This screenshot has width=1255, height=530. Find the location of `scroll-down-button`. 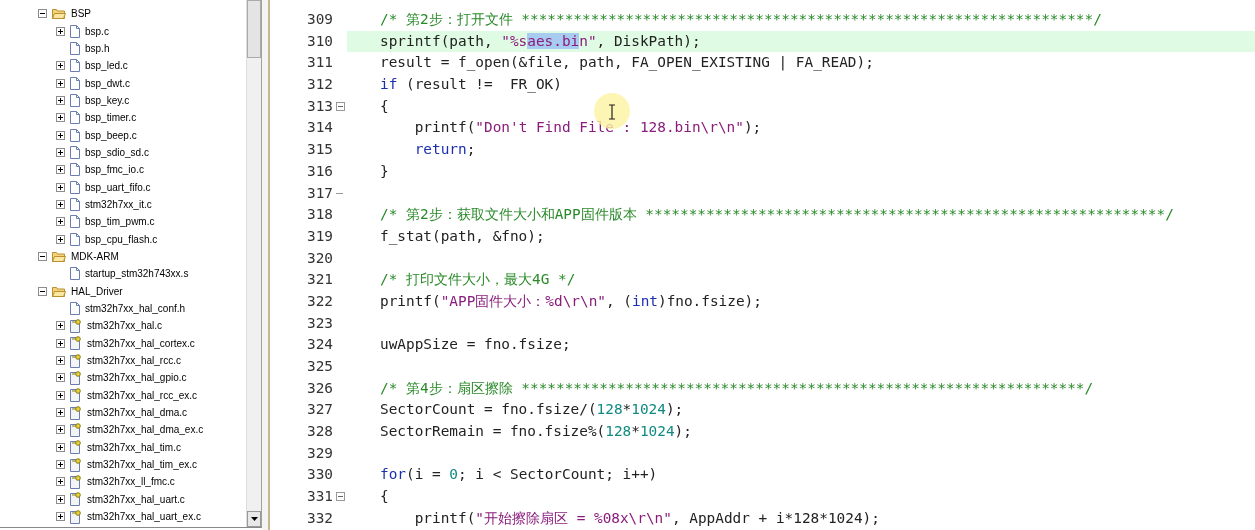

scroll-down-button is located at coordinates (254, 519).